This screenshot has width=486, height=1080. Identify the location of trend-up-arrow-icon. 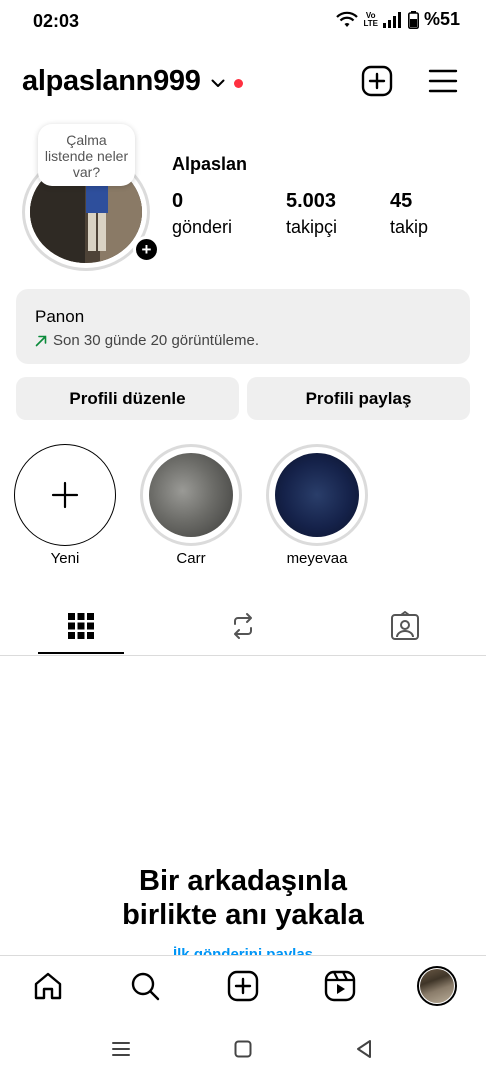
(41, 340).